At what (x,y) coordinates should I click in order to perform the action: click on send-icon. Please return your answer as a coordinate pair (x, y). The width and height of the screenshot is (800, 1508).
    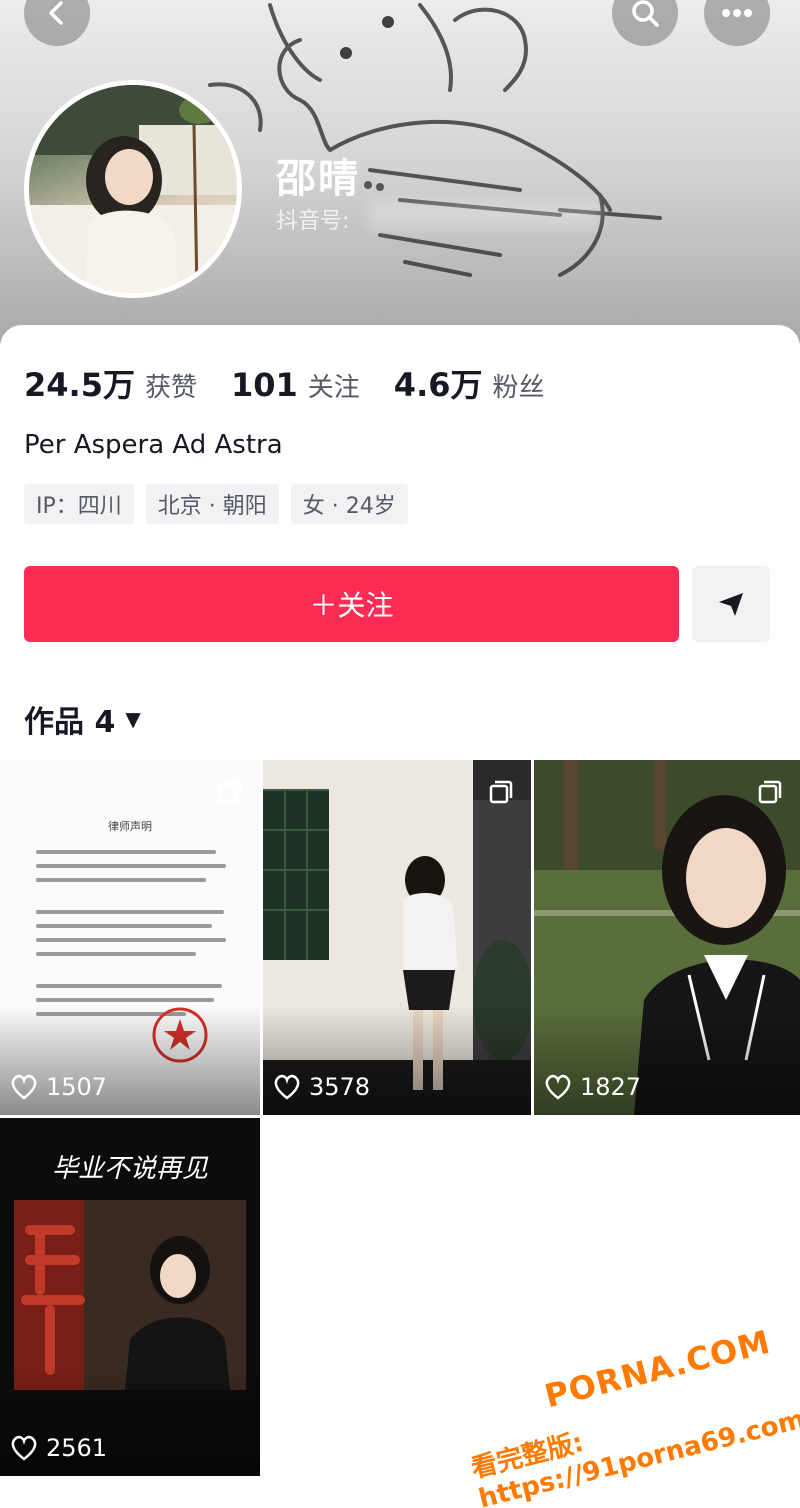
    Looking at the image, I should click on (731, 604).